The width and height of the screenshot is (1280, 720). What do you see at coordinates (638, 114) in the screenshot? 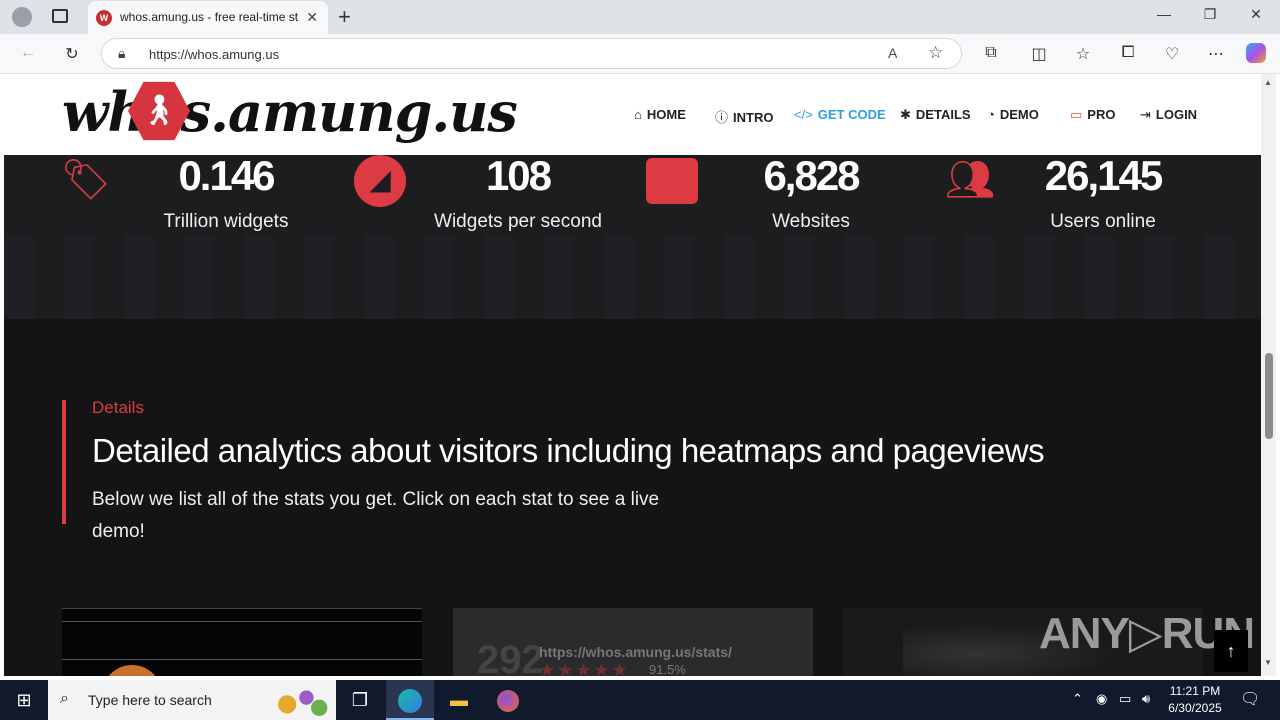
I see `home-icon: ⌂` at bounding box center [638, 114].